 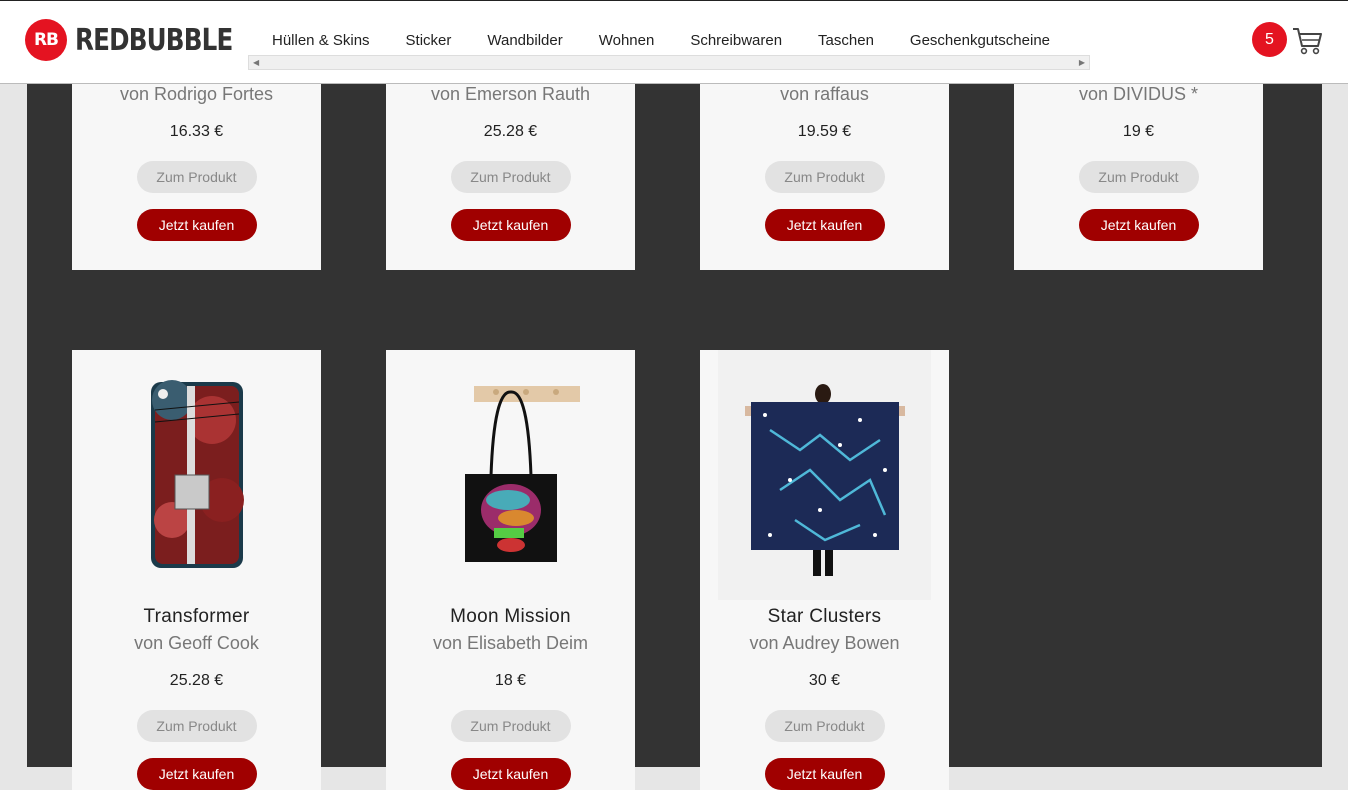 I want to click on nav-item-geschenkgutscheine: Geschenkgutscheine, so click(x=980, y=40).